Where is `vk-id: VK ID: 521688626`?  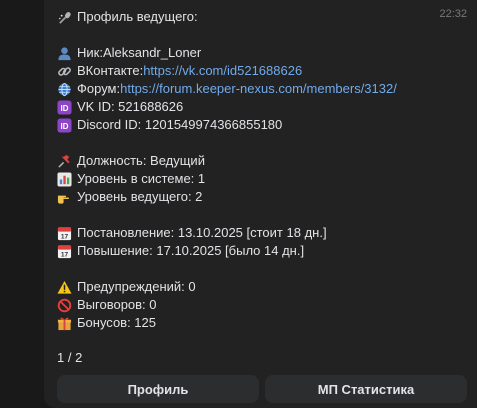
vk-id: VK ID: 521688626 is located at coordinates (130, 106).